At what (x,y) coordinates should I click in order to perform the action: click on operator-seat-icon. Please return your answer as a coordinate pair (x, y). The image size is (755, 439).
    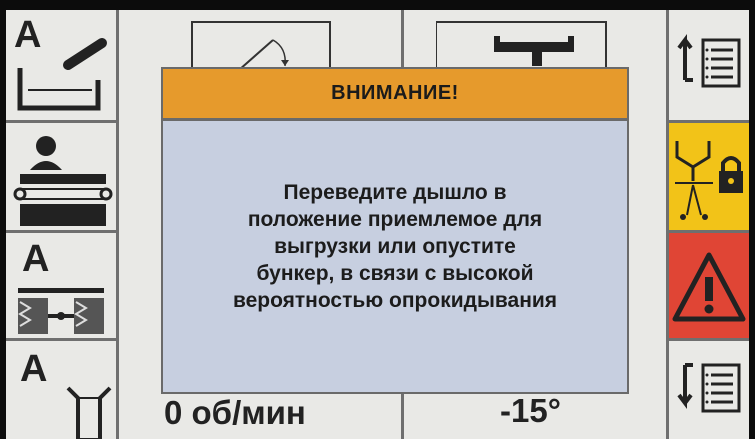
    Looking at the image, I should click on (63, 181).